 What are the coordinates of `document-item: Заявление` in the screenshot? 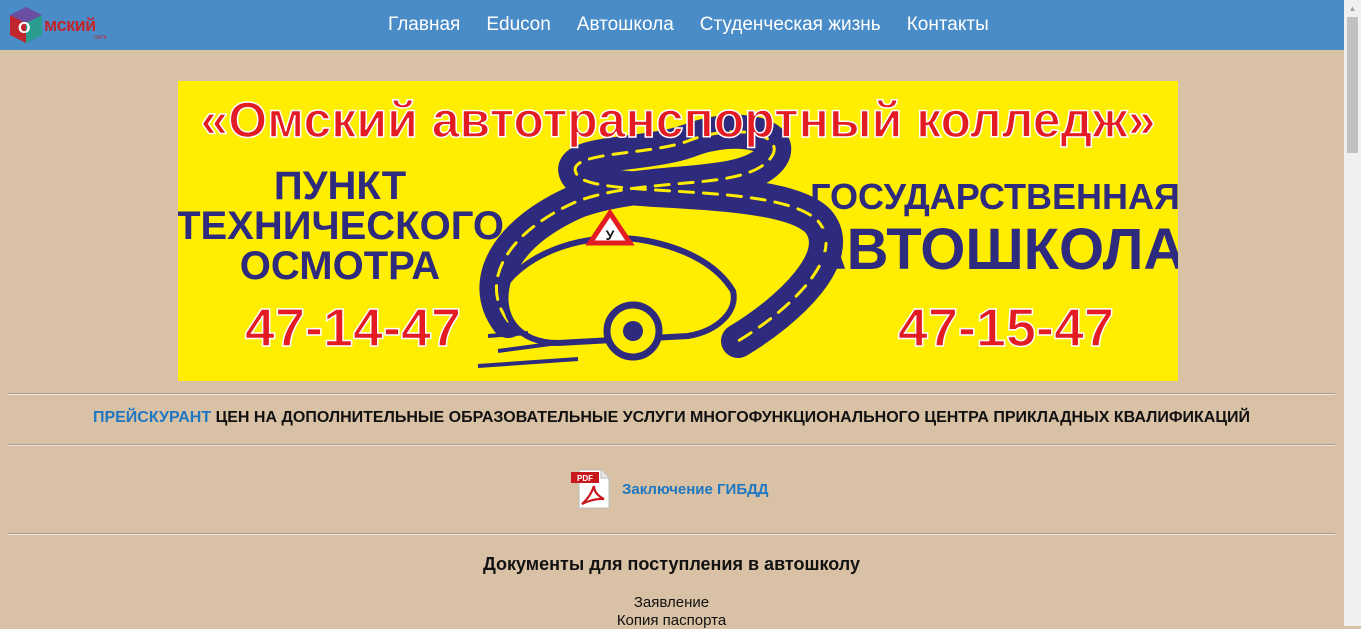 It's located at (671, 602).